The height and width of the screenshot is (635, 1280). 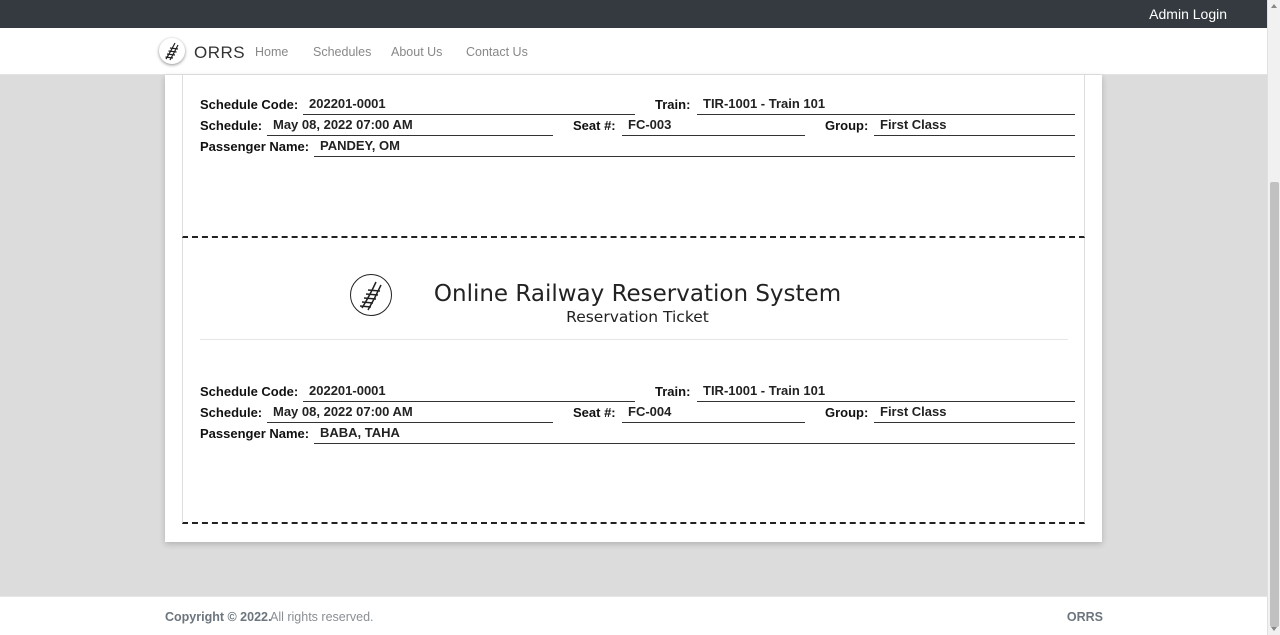 What do you see at coordinates (713, 126) in the screenshot?
I see `seat-value: FC-003` at bounding box center [713, 126].